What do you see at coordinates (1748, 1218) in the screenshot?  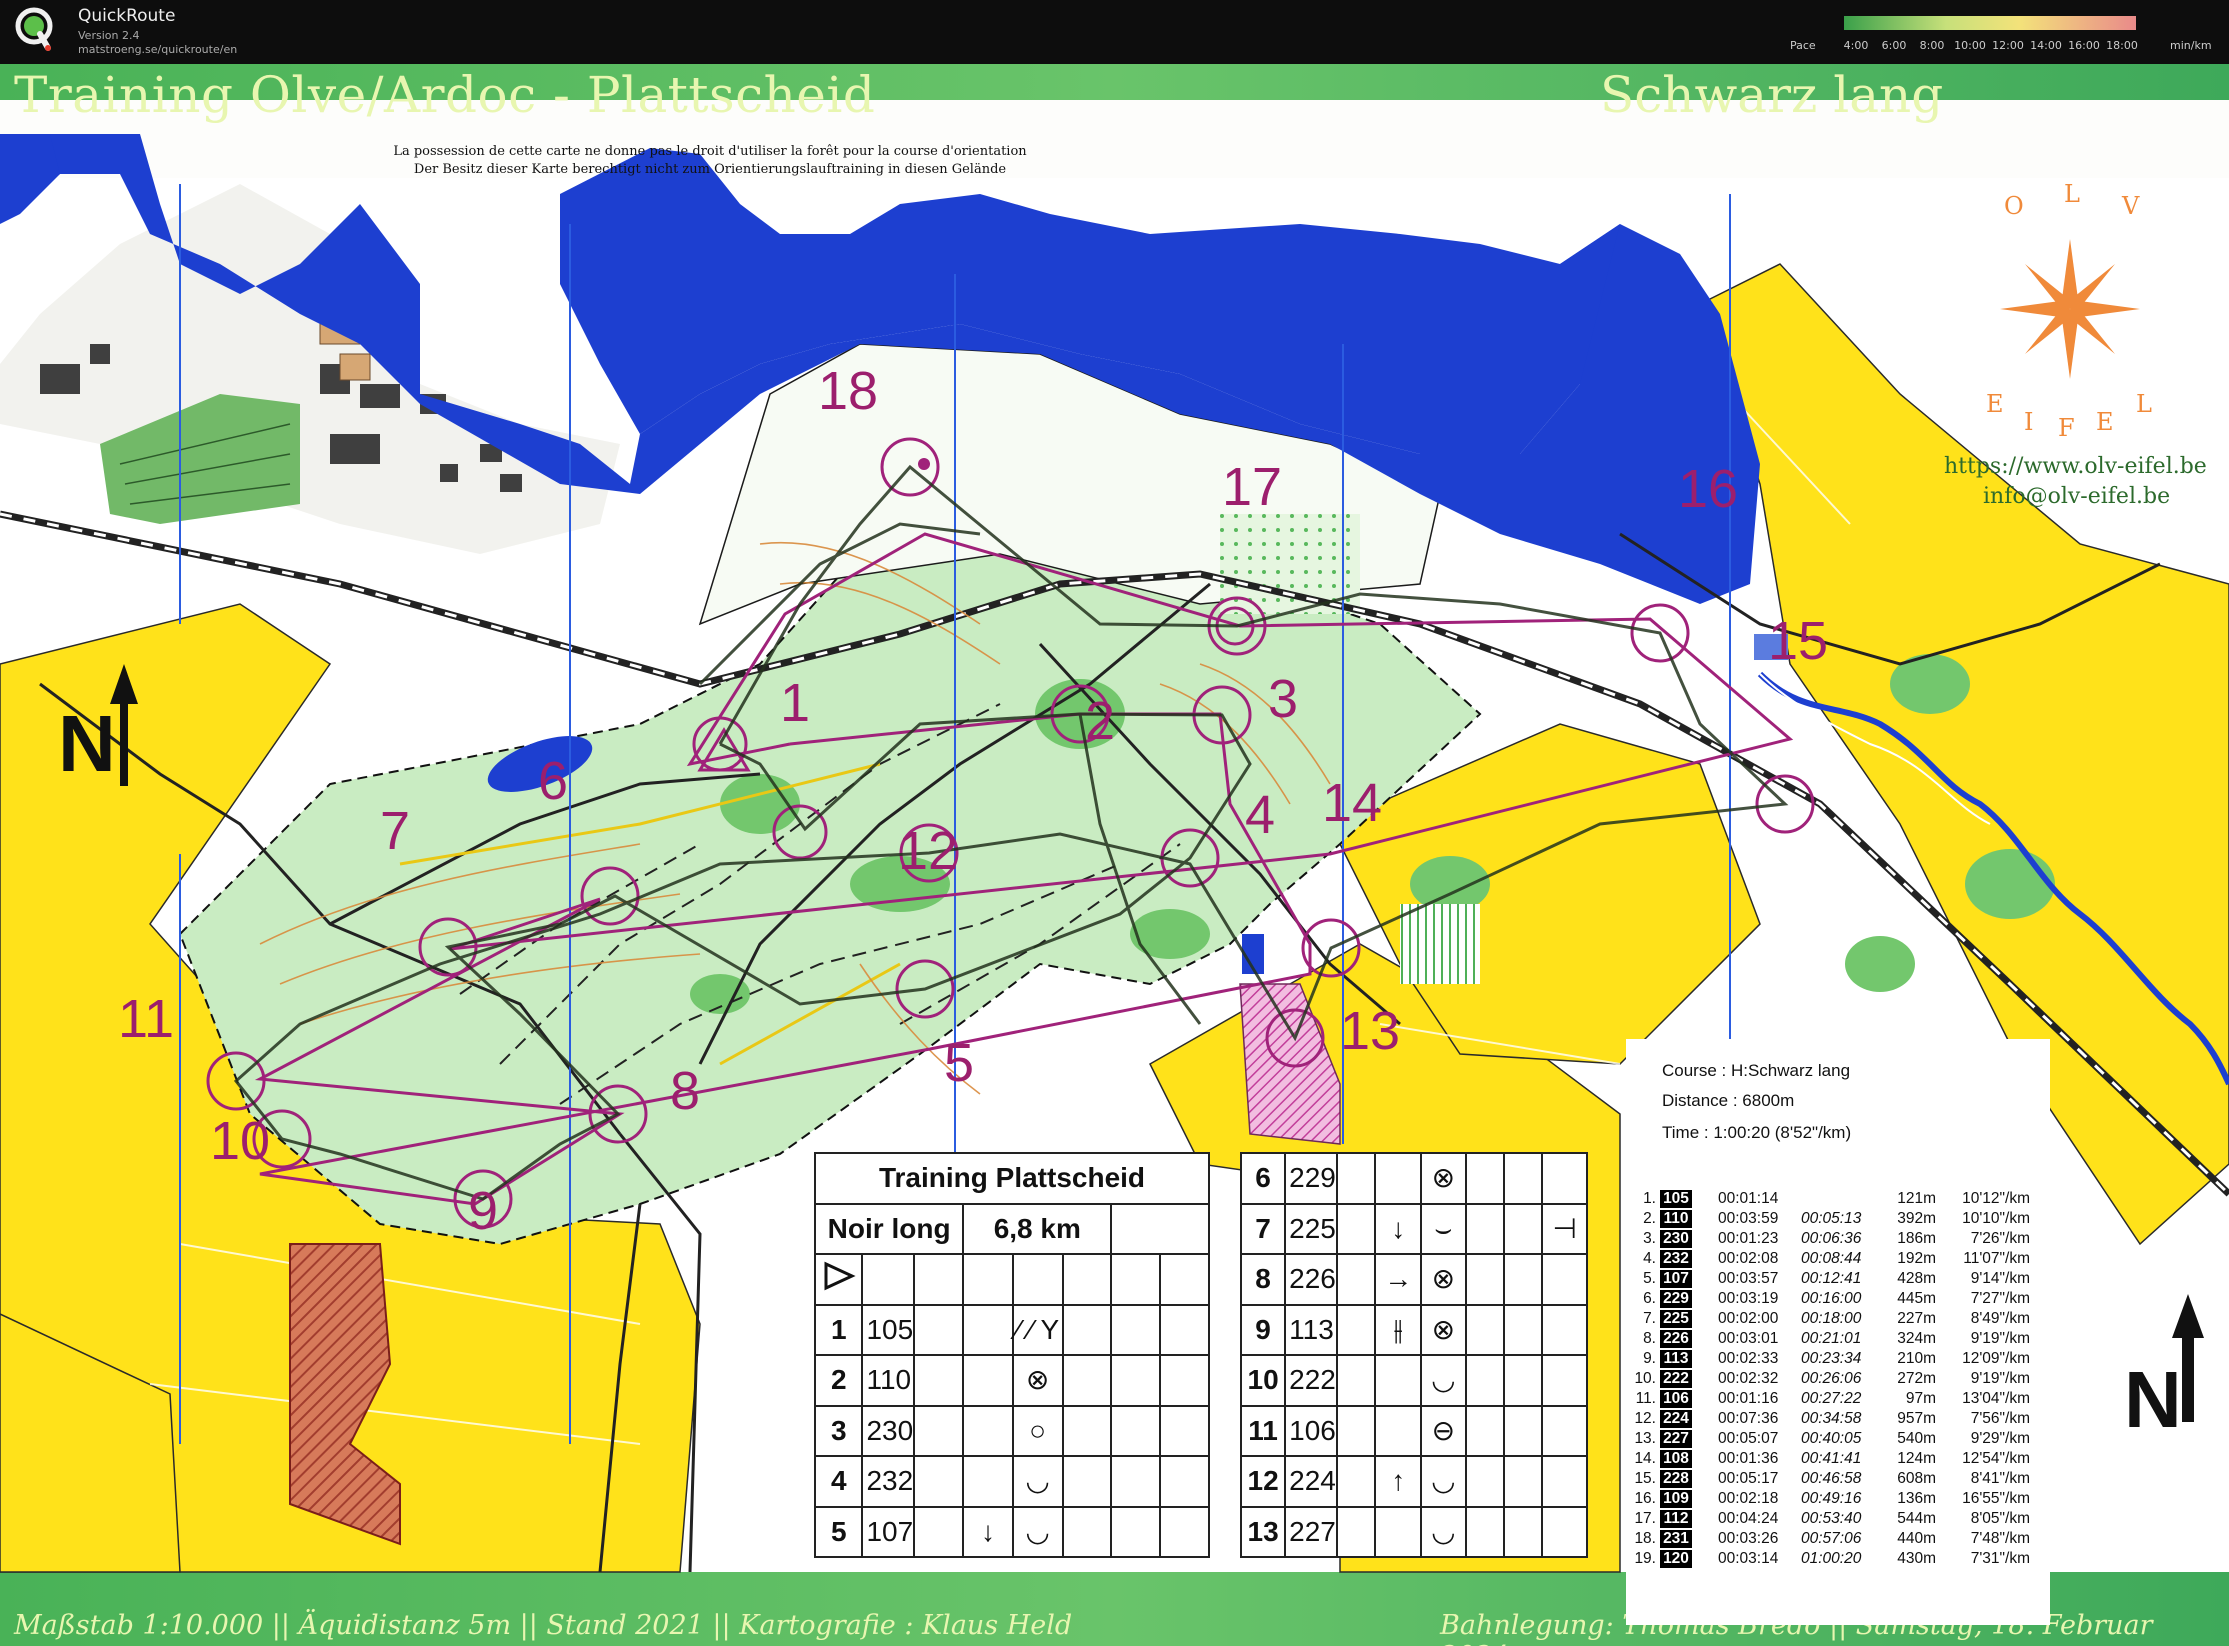 I see `lap-split: 00:03:59` at bounding box center [1748, 1218].